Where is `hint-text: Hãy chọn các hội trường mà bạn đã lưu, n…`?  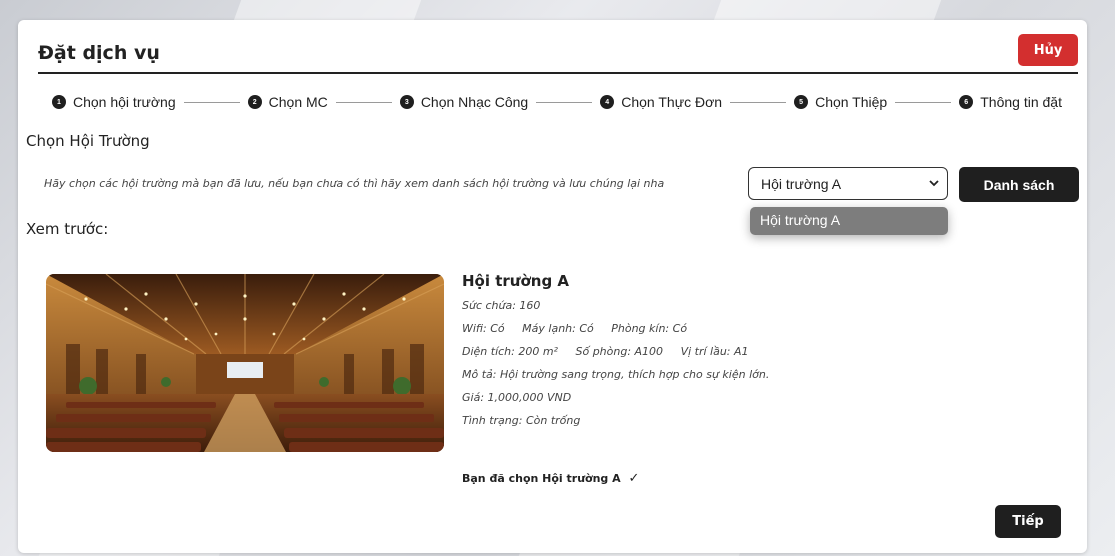
hint-text: Hãy chọn các hội trường mà bạn đã lưu, n… is located at coordinates (354, 183).